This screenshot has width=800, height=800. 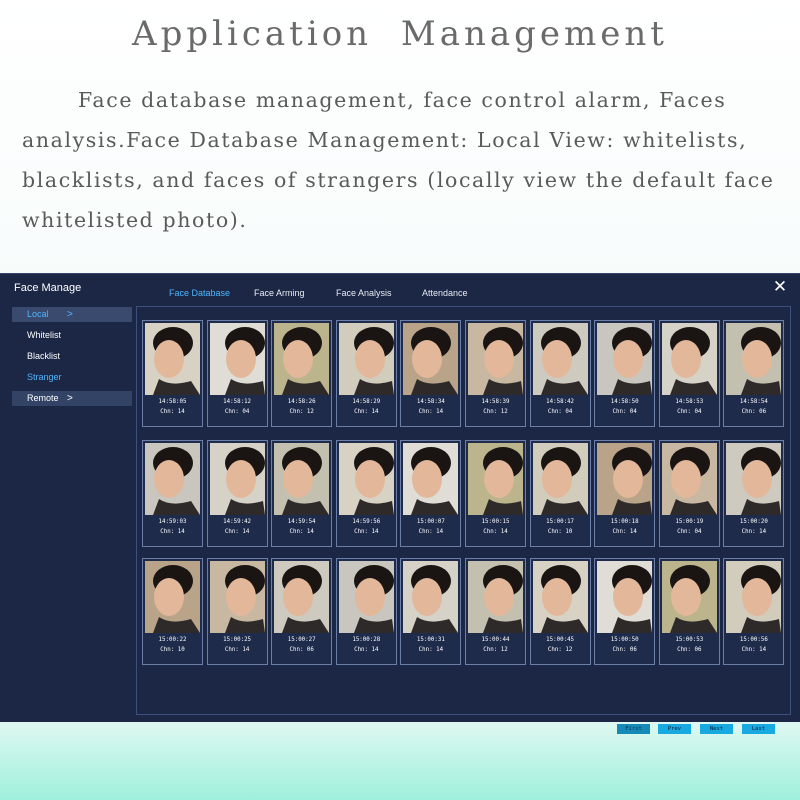 I want to click on face-card: 15:00:56 Chn: 14, so click(x=754, y=611).